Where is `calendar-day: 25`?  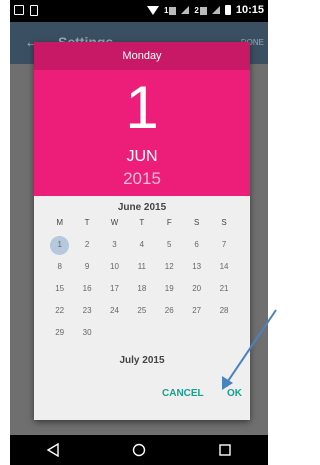
calendar-day: 25 is located at coordinates (141, 311).